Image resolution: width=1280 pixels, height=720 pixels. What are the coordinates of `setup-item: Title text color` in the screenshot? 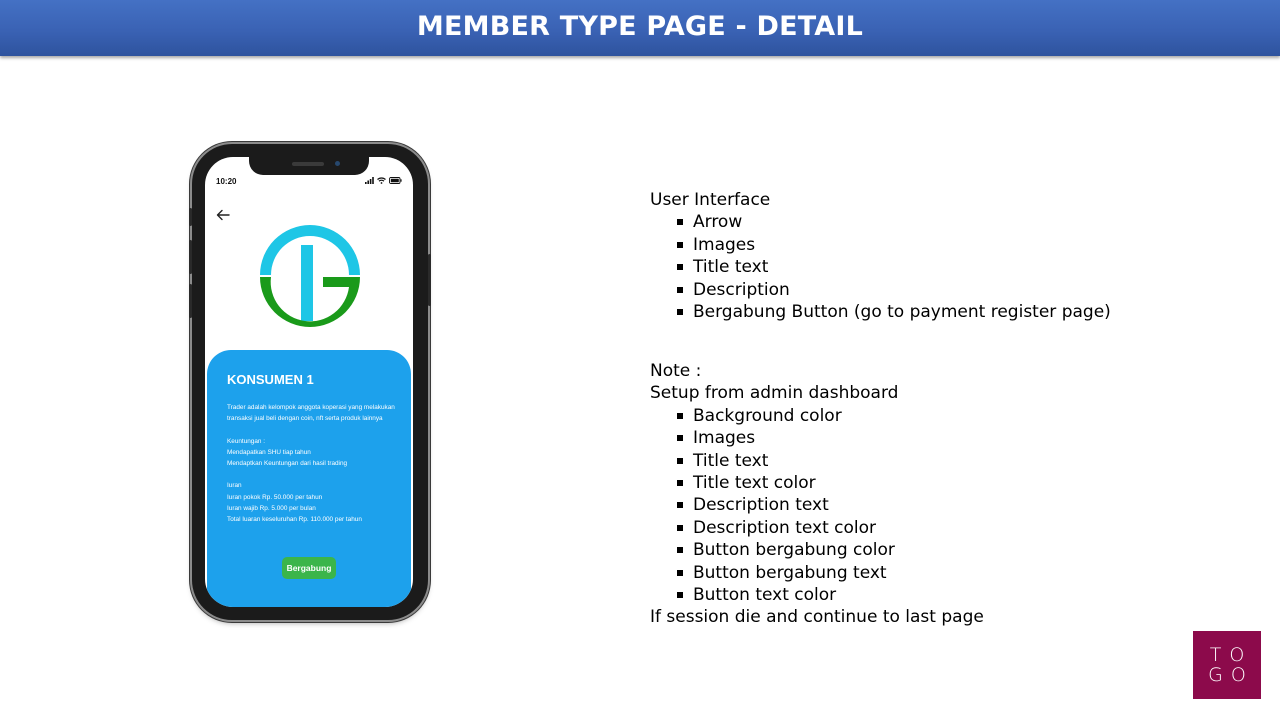 It's located at (910, 483).